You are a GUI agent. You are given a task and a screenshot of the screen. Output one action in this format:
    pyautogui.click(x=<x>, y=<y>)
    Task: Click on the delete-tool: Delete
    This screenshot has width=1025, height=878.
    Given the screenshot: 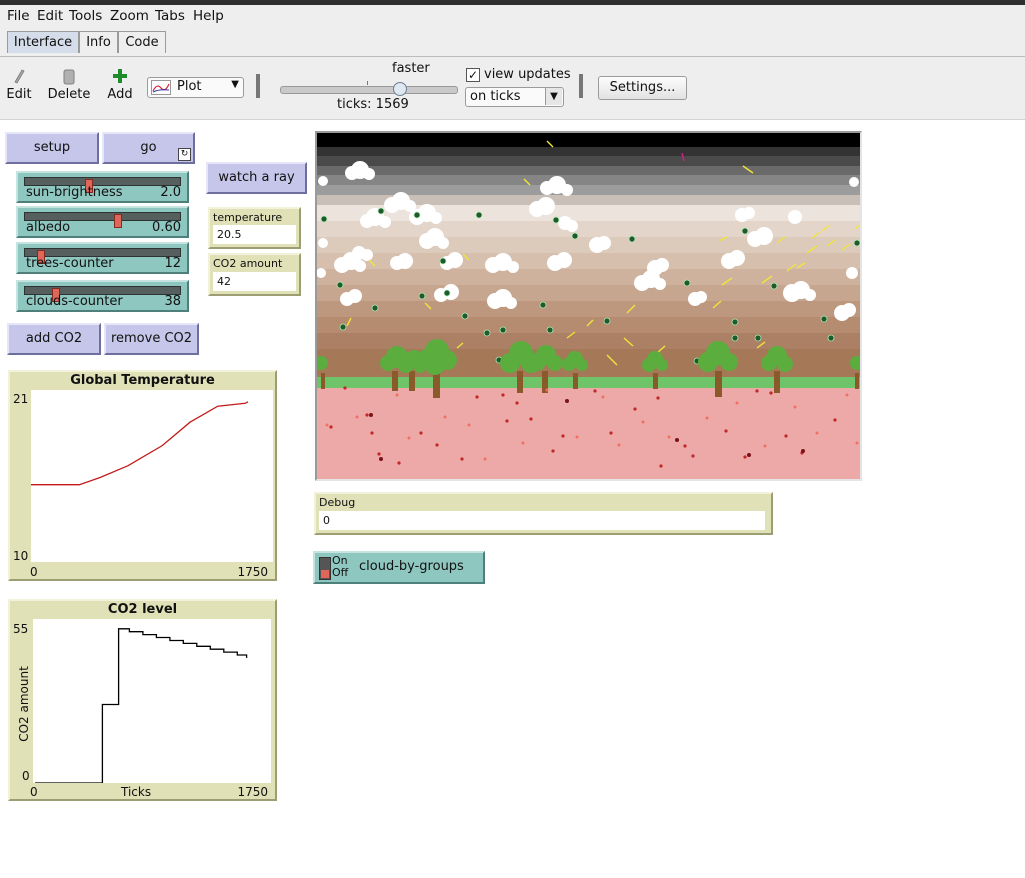 What is the action you would take?
    pyautogui.click(x=69, y=84)
    